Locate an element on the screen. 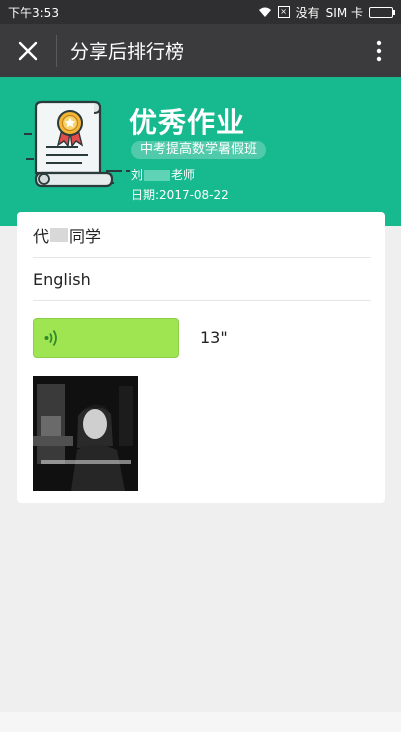 Image resolution: width=401 pixels, height=732 pixels. excellent-homework-title: 优秀作业 is located at coordinates (187, 122).